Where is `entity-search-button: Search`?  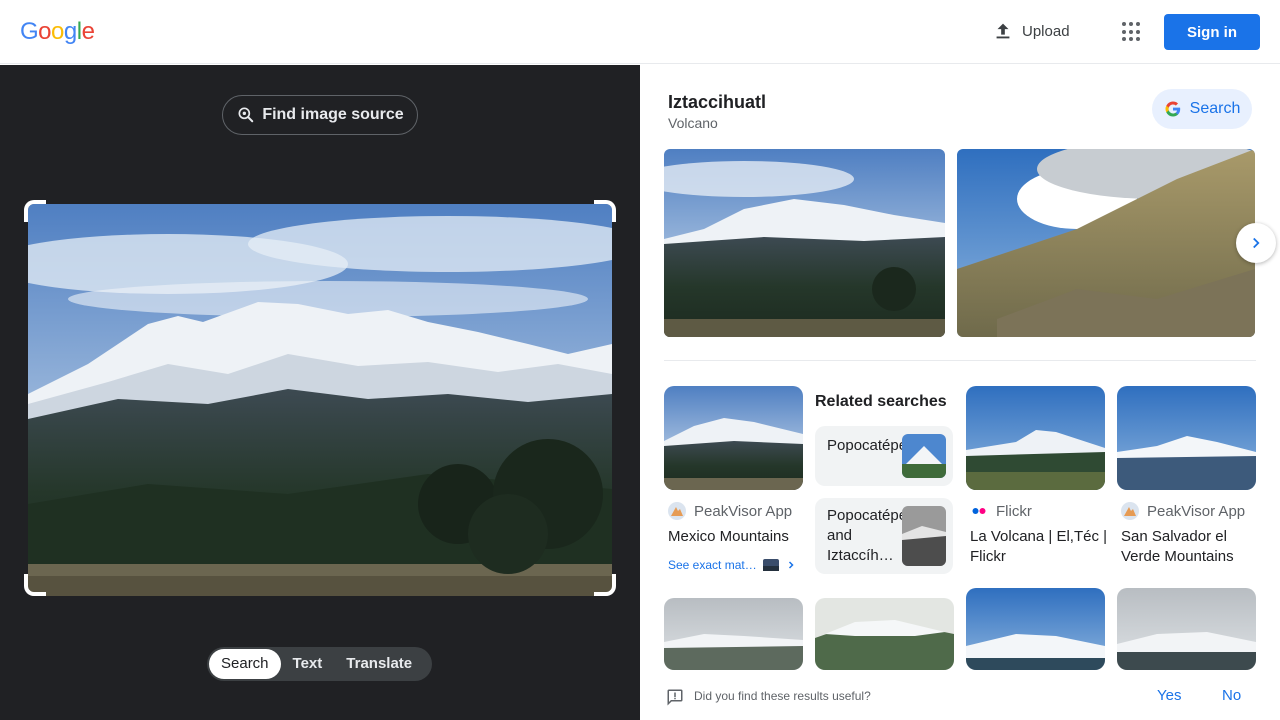
entity-search-button: Search is located at coordinates (1202, 109).